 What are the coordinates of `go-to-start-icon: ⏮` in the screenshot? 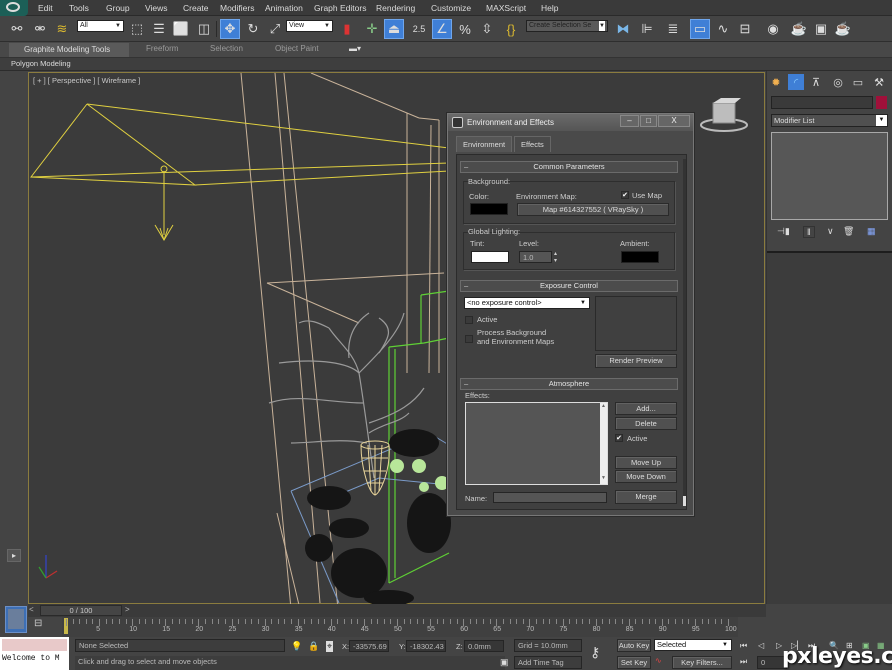 It's located at (743, 646).